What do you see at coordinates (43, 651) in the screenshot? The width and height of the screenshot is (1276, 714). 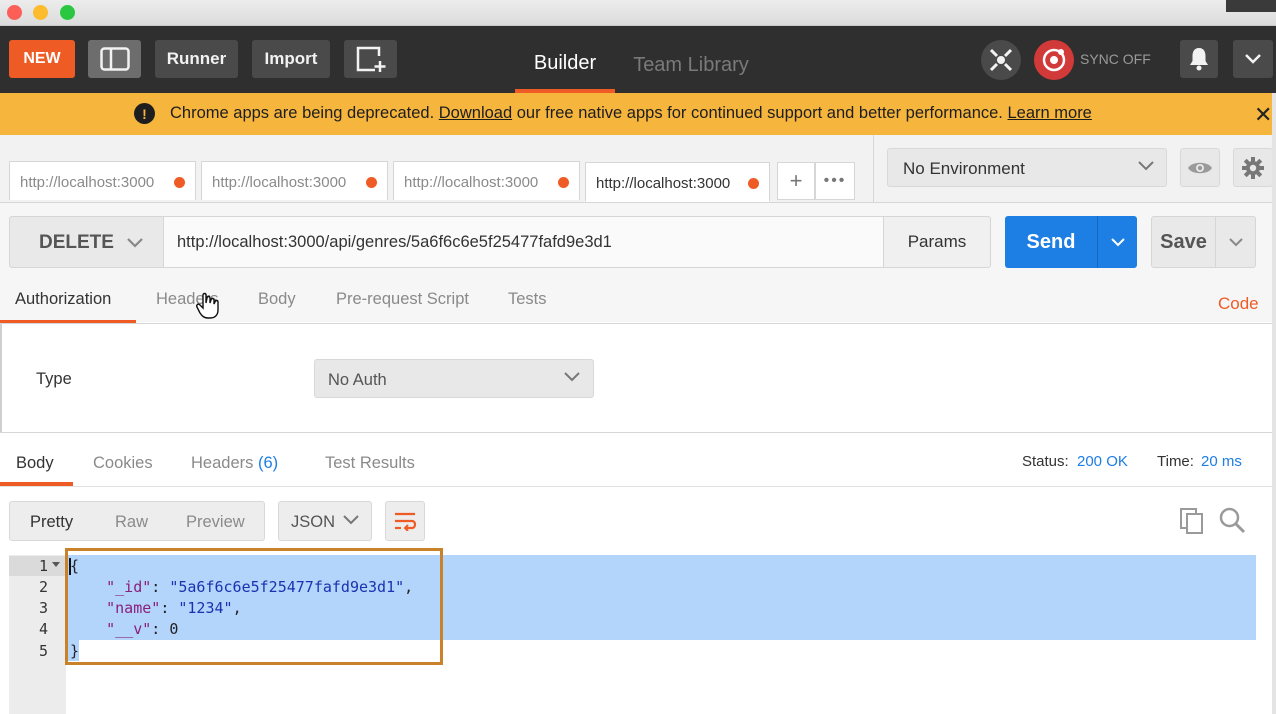 I see `line-number: 5` at bounding box center [43, 651].